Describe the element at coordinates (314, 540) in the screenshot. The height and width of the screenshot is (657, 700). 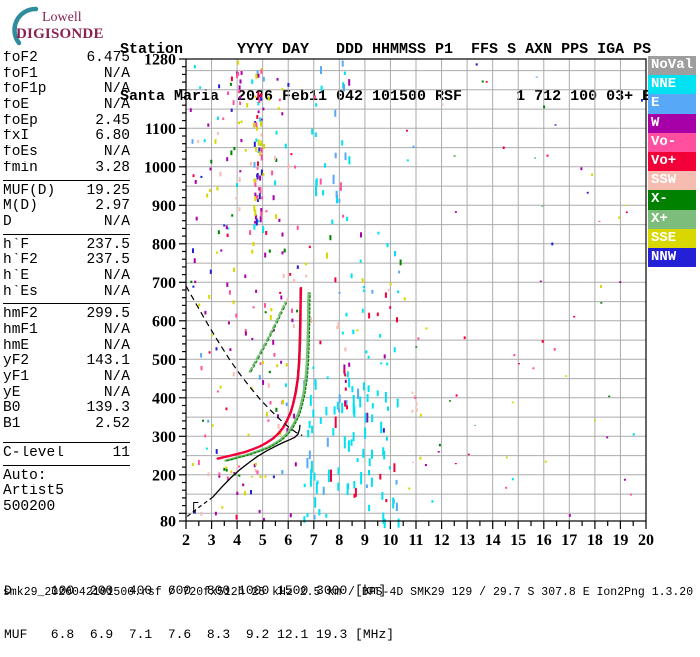
I see `x-axis-tick-label: 7` at that location.